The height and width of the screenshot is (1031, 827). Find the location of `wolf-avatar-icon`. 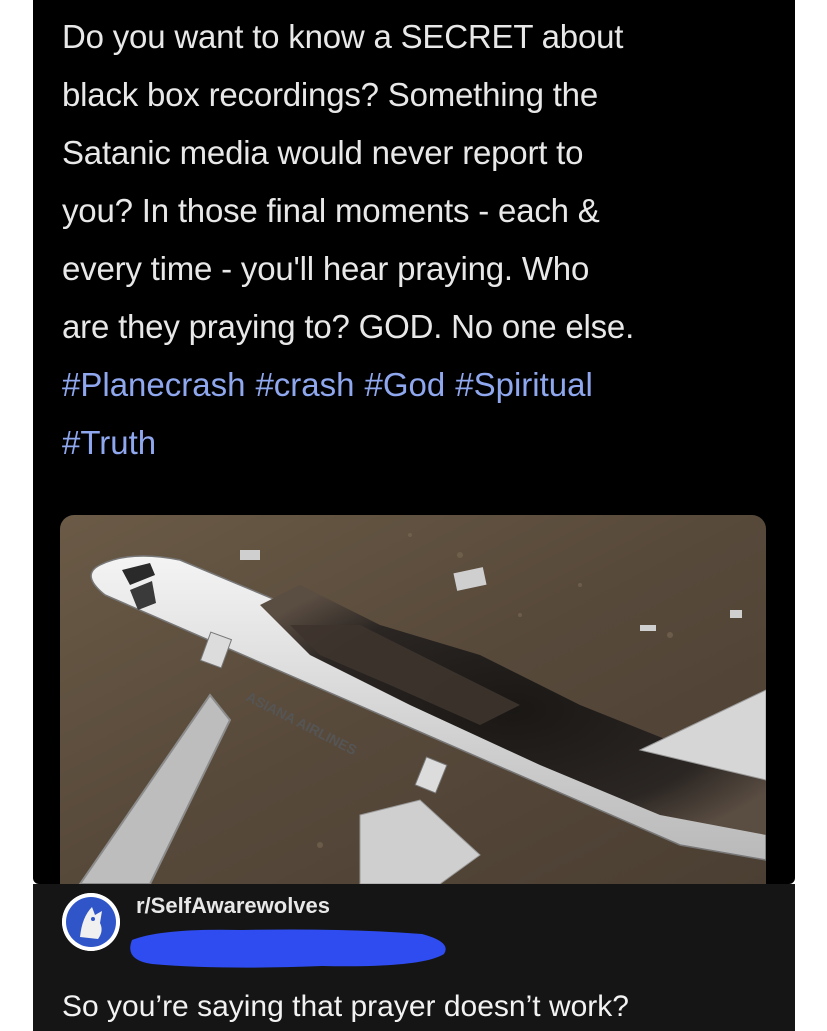

wolf-avatar-icon is located at coordinates (91, 922).